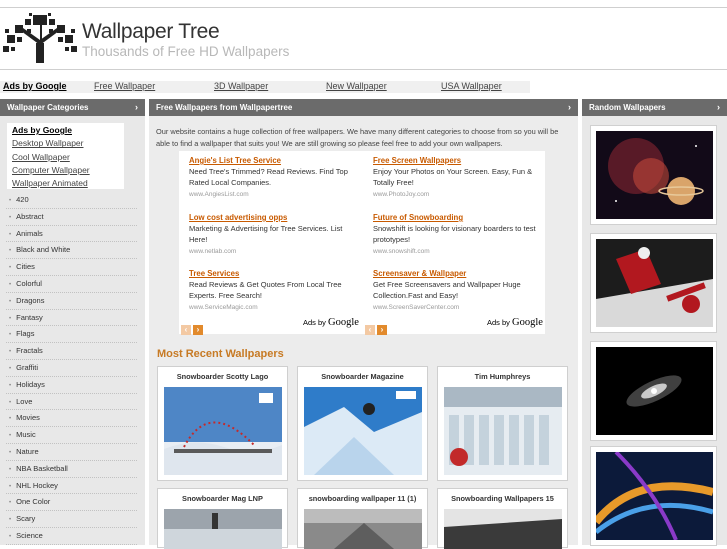 This screenshot has height=549, width=727. I want to click on sidebar-category-item: • Animals, so click(71, 234).